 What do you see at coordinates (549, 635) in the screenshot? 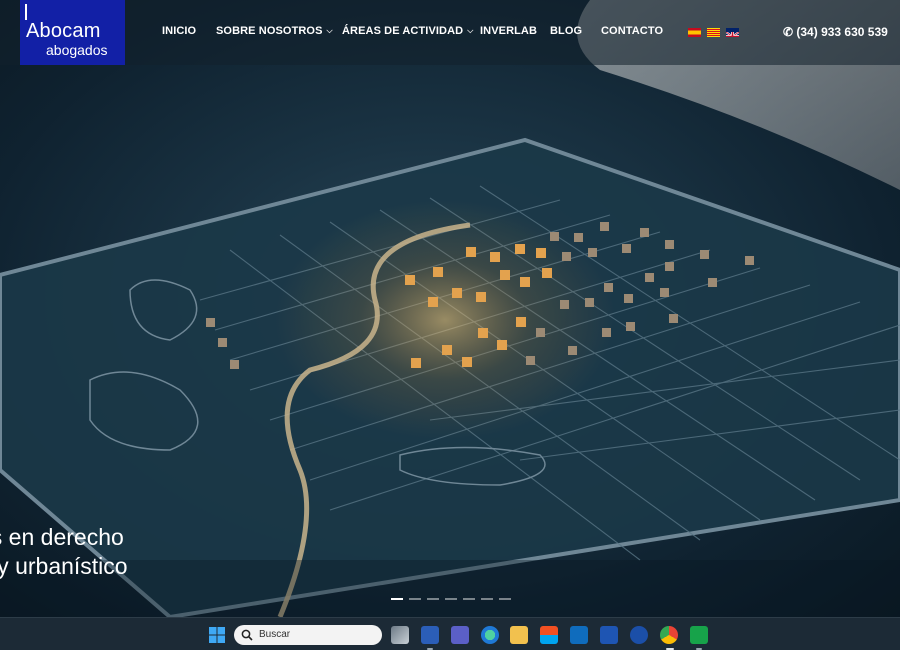
I see `store-icon` at bounding box center [549, 635].